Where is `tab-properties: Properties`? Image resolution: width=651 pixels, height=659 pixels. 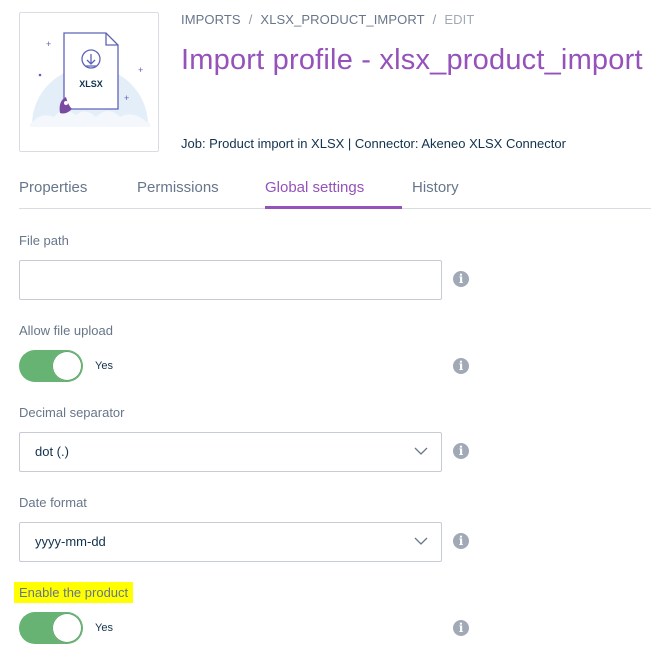
tab-properties: Properties is located at coordinates (53, 187).